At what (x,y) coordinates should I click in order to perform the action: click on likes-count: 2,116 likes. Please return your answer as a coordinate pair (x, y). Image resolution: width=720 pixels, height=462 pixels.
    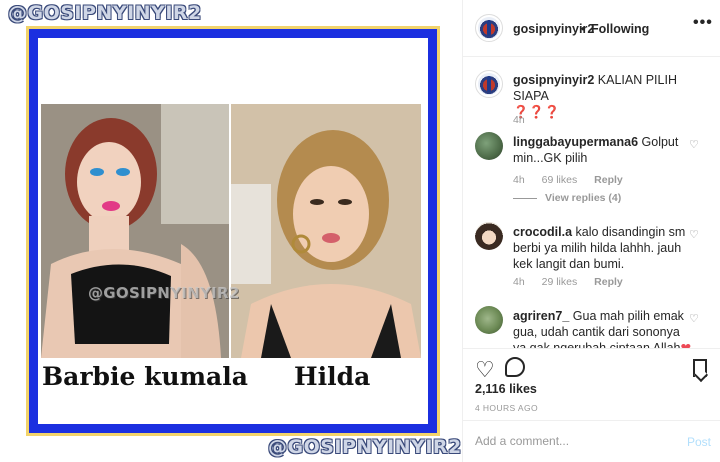
    Looking at the image, I should click on (506, 389).